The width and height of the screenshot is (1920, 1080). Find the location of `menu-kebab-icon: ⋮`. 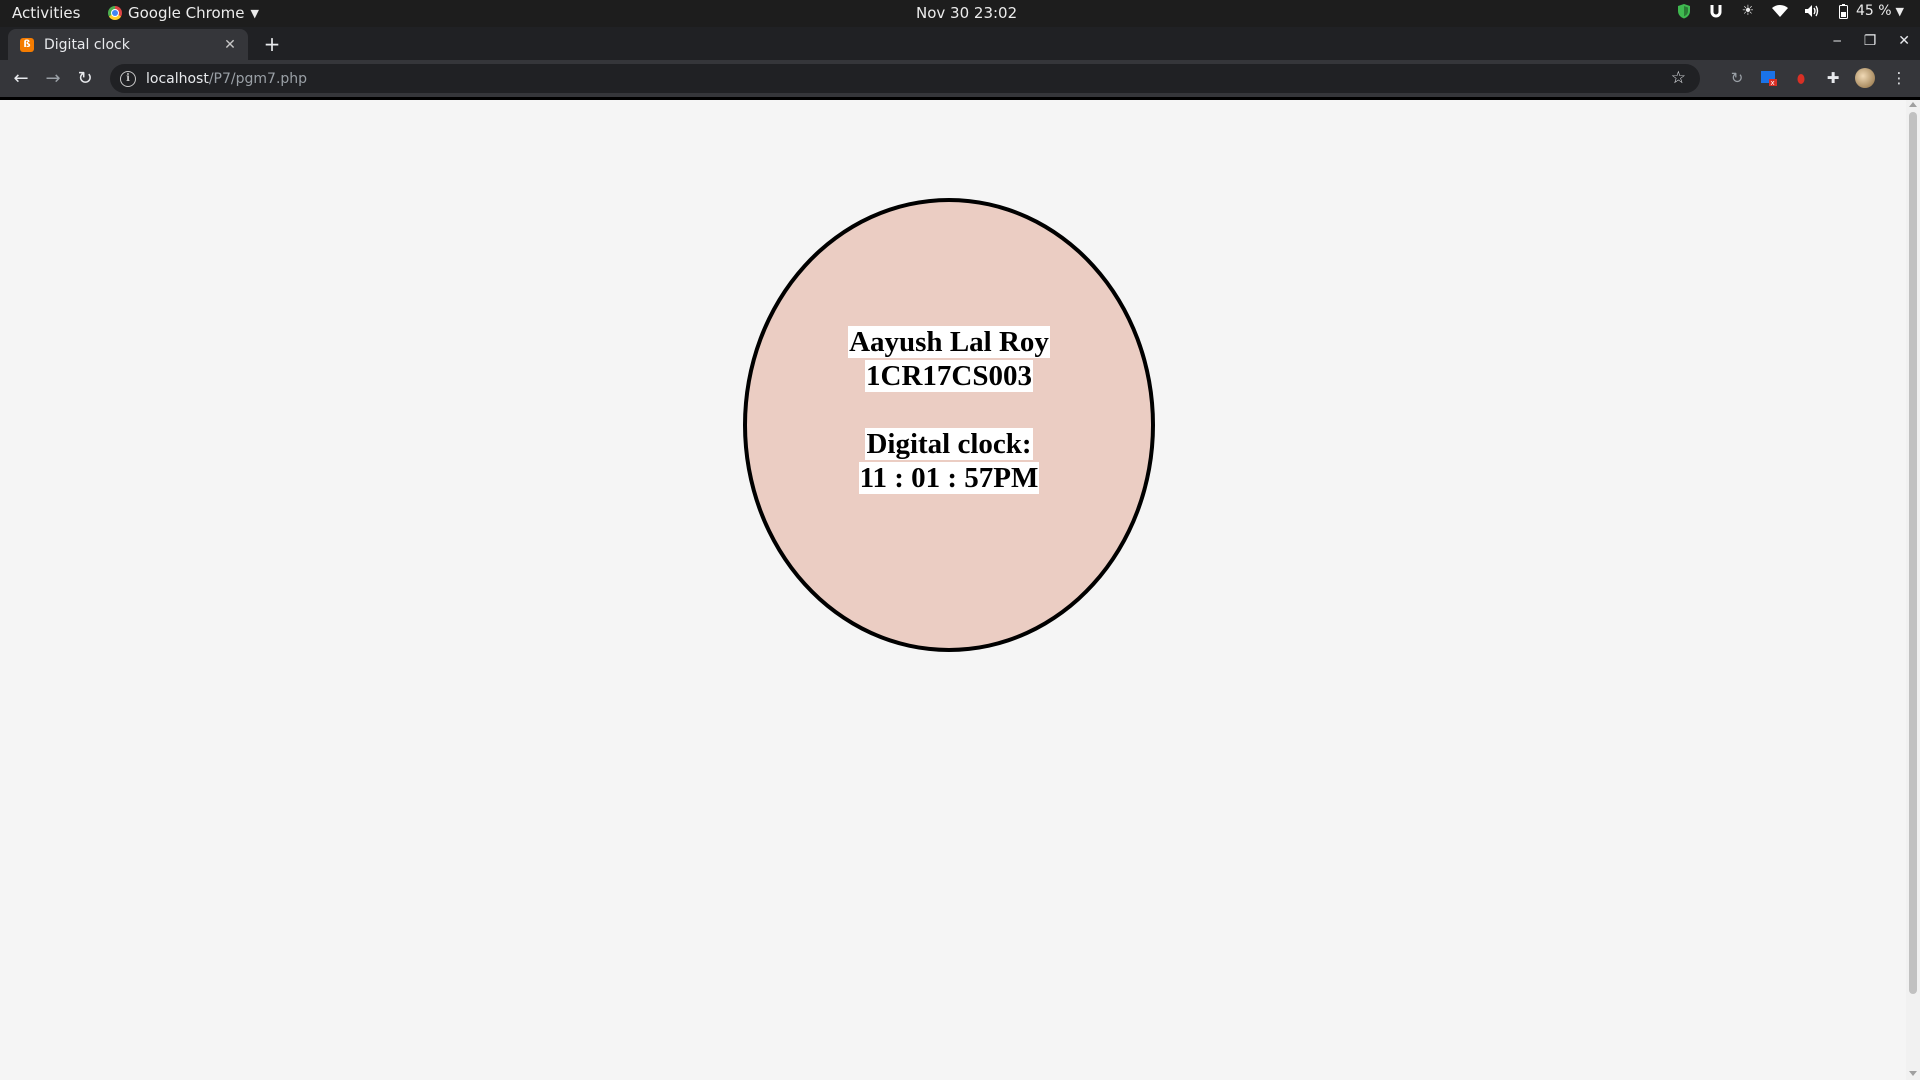

menu-kebab-icon: ⋮ is located at coordinates (1899, 78).